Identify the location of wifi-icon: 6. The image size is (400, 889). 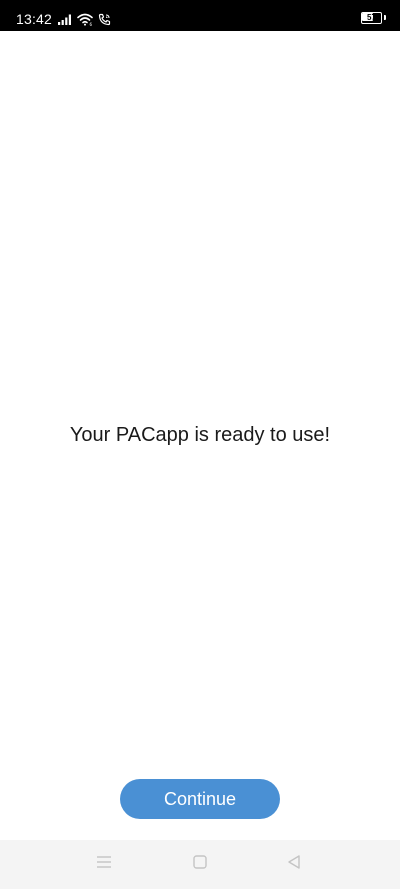
(85, 19).